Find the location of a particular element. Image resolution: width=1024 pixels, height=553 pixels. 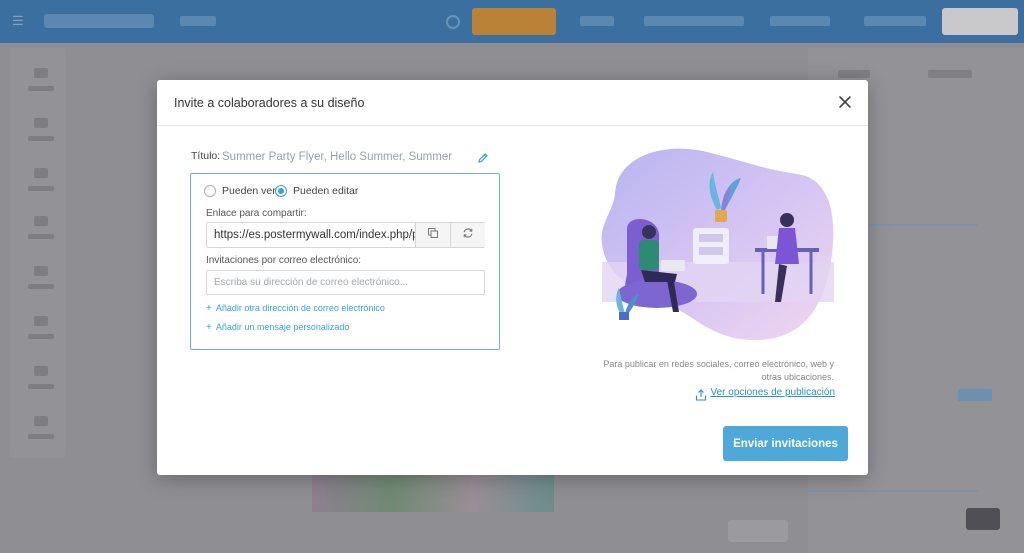

refresh-link-button is located at coordinates (467, 235).